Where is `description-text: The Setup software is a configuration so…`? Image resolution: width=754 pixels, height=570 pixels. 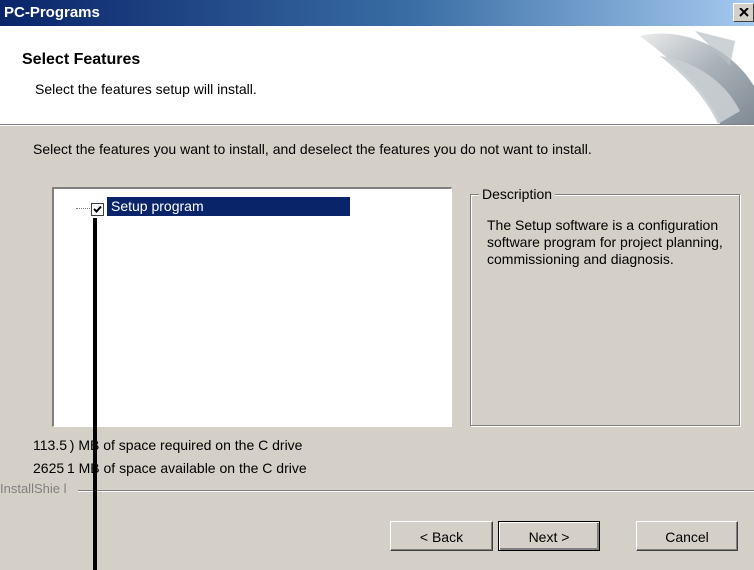 description-text: The Setup software is a configuration so… is located at coordinates (605, 242).